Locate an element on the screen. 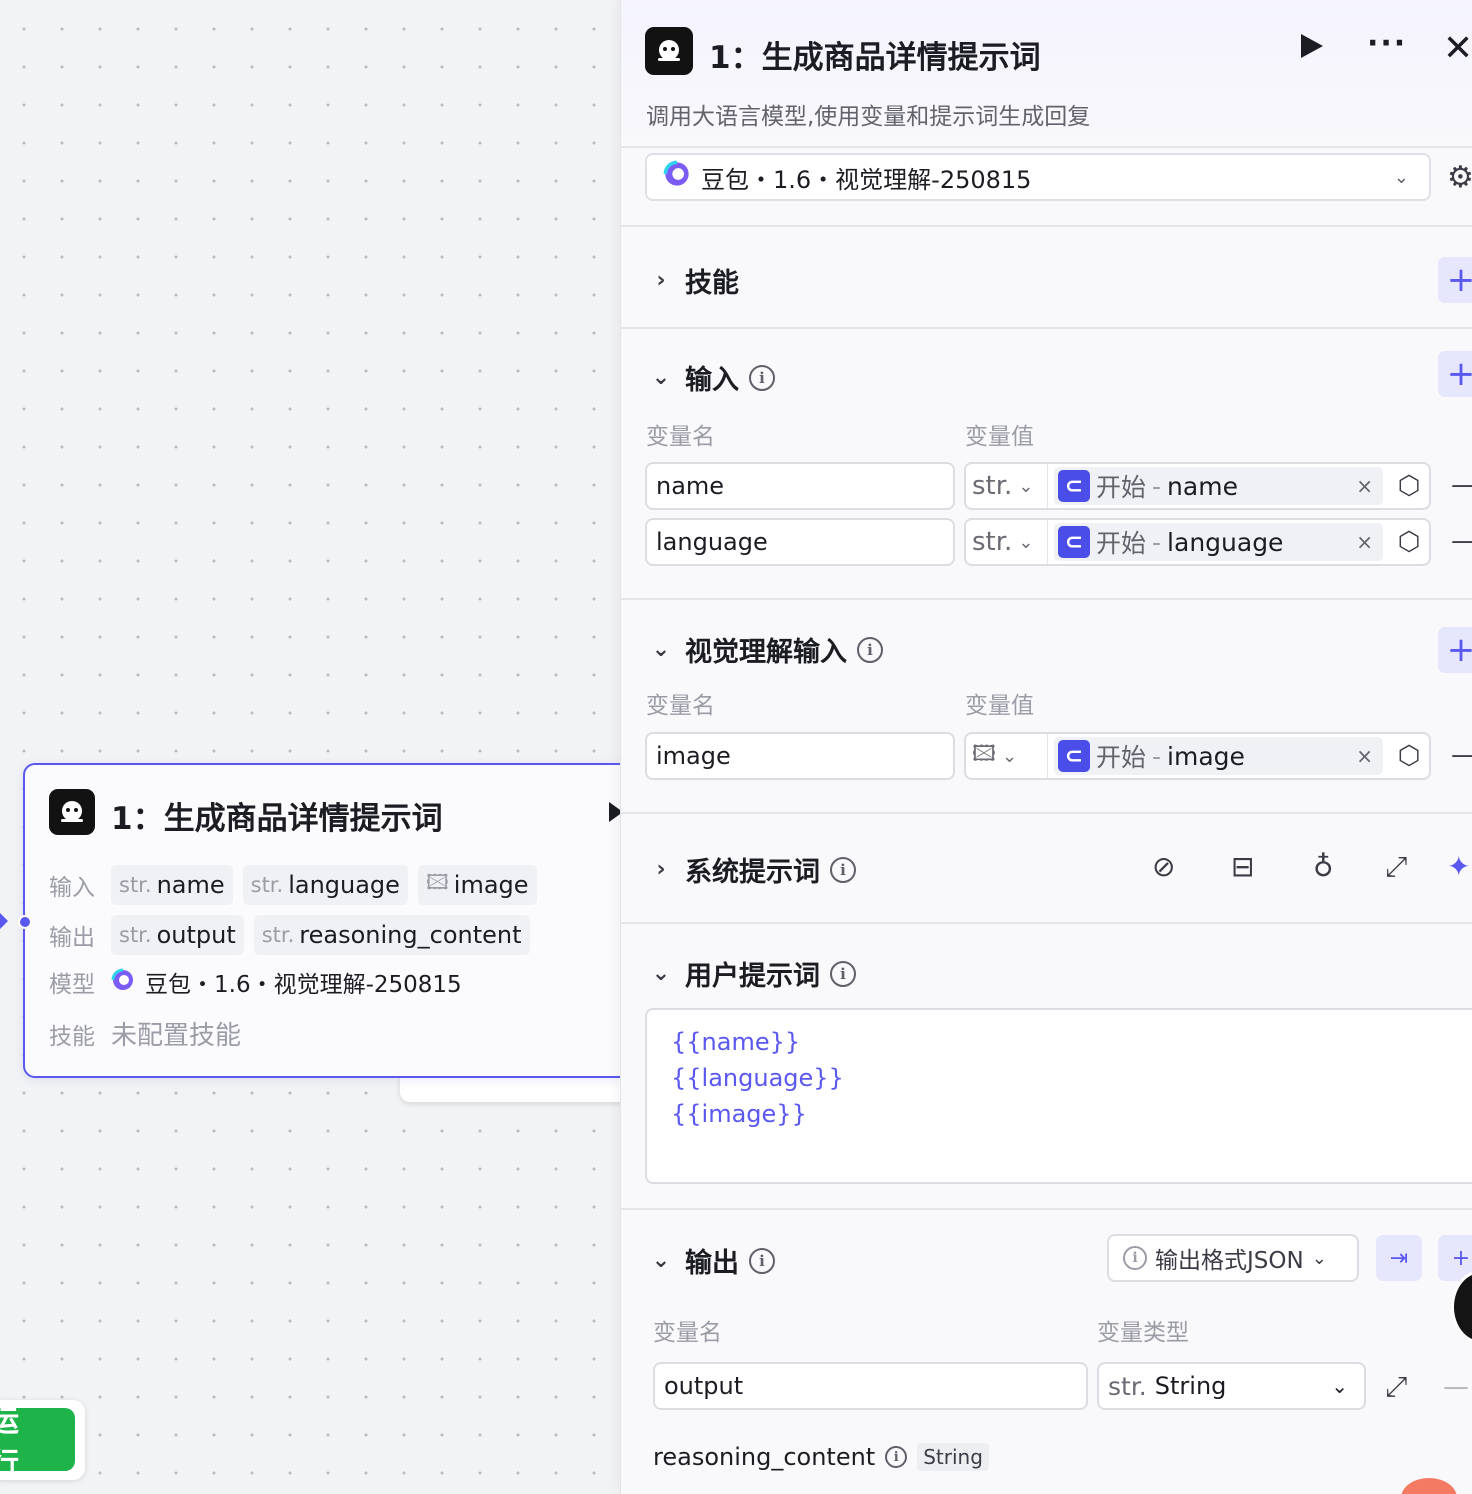  prompt-library-icon: ⊟ is located at coordinates (1242, 866).